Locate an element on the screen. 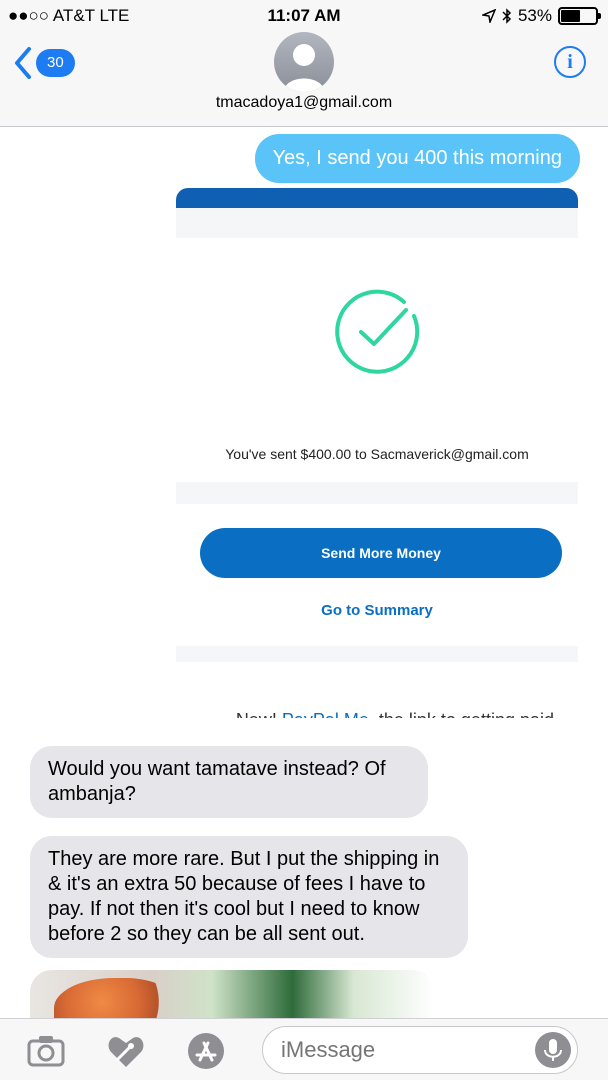  promo-suffix: , the link to getting paid is located at coordinates (461, 714).